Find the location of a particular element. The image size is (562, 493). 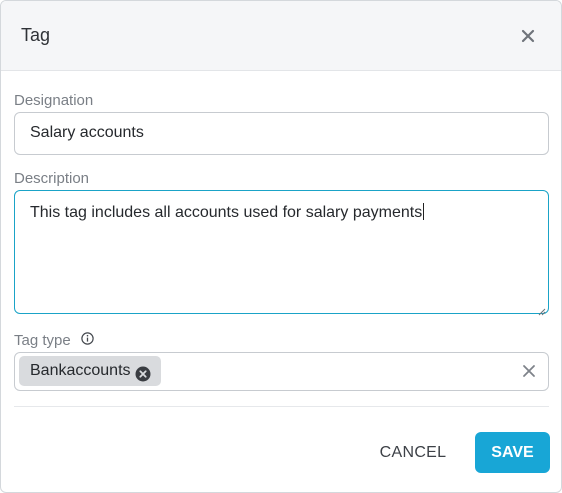

description-label: Description is located at coordinates (52, 178).